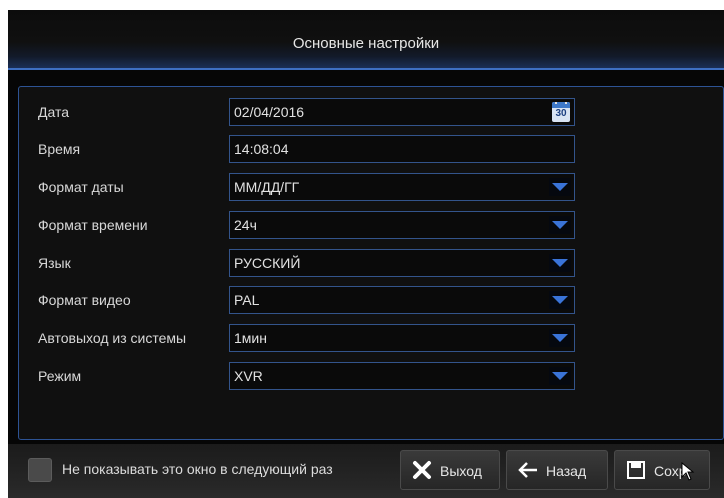  What do you see at coordinates (59, 149) in the screenshot?
I see `time-label: Время` at bounding box center [59, 149].